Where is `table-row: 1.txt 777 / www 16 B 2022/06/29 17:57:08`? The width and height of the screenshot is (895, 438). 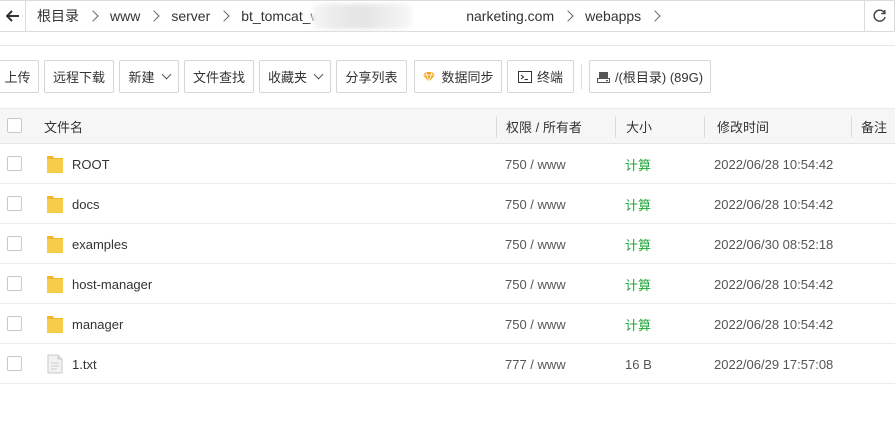 table-row: 1.txt 777 / www 16 B 2022/06/29 17:57:08 is located at coordinates (447, 364).